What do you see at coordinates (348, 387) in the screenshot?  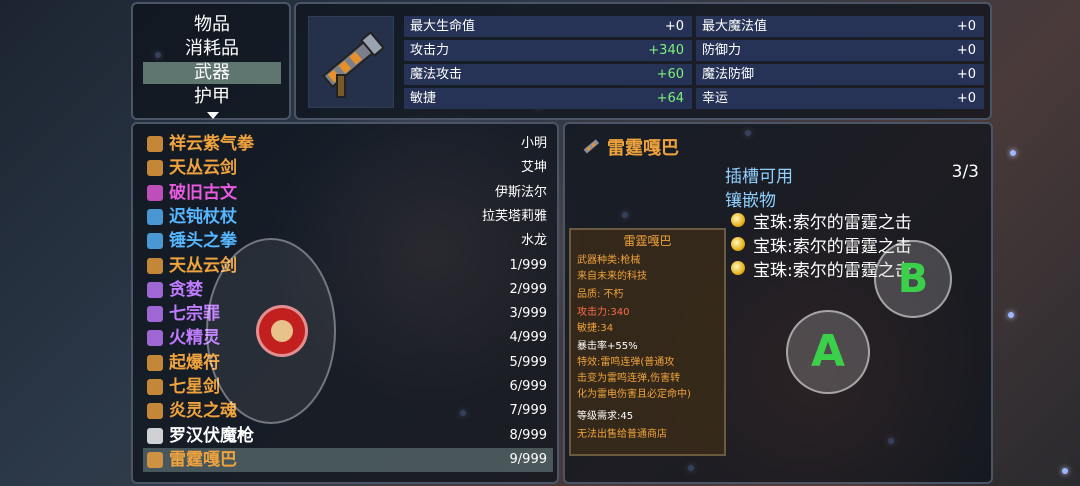 I see `weapon-list-row: 七星剑 6/999` at bounding box center [348, 387].